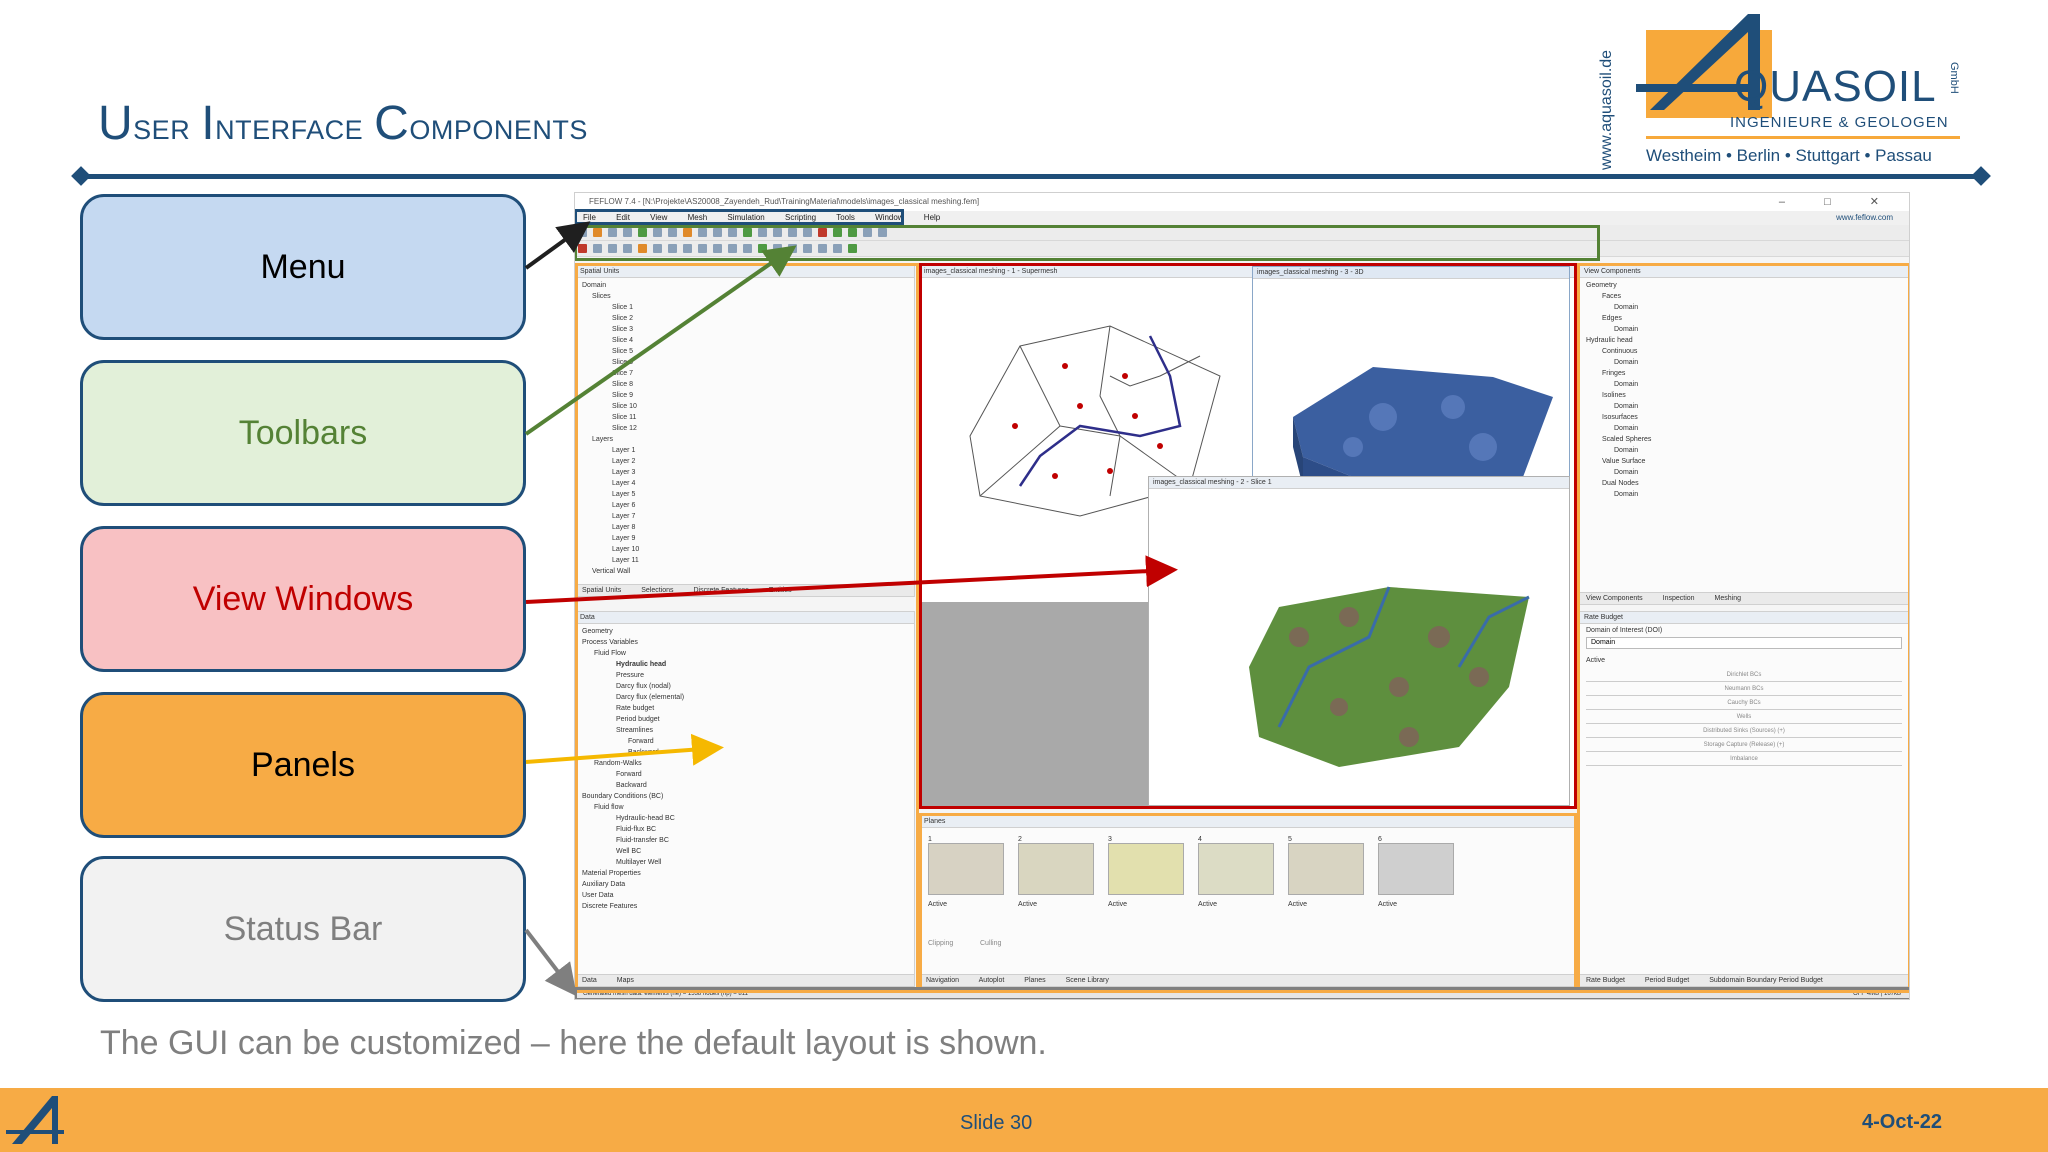 Image resolution: width=2048 pixels, height=1152 pixels. What do you see at coordinates (625, 980) in the screenshot?
I see `tab-maps: Maps` at bounding box center [625, 980].